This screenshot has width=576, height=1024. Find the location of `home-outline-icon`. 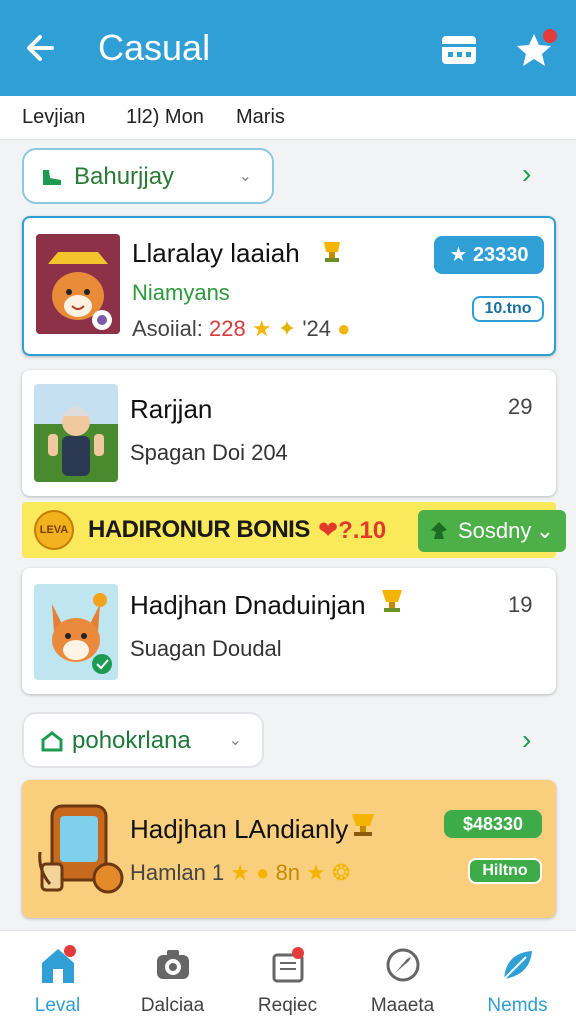

home-outline-icon is located at coordinates (52, 741).